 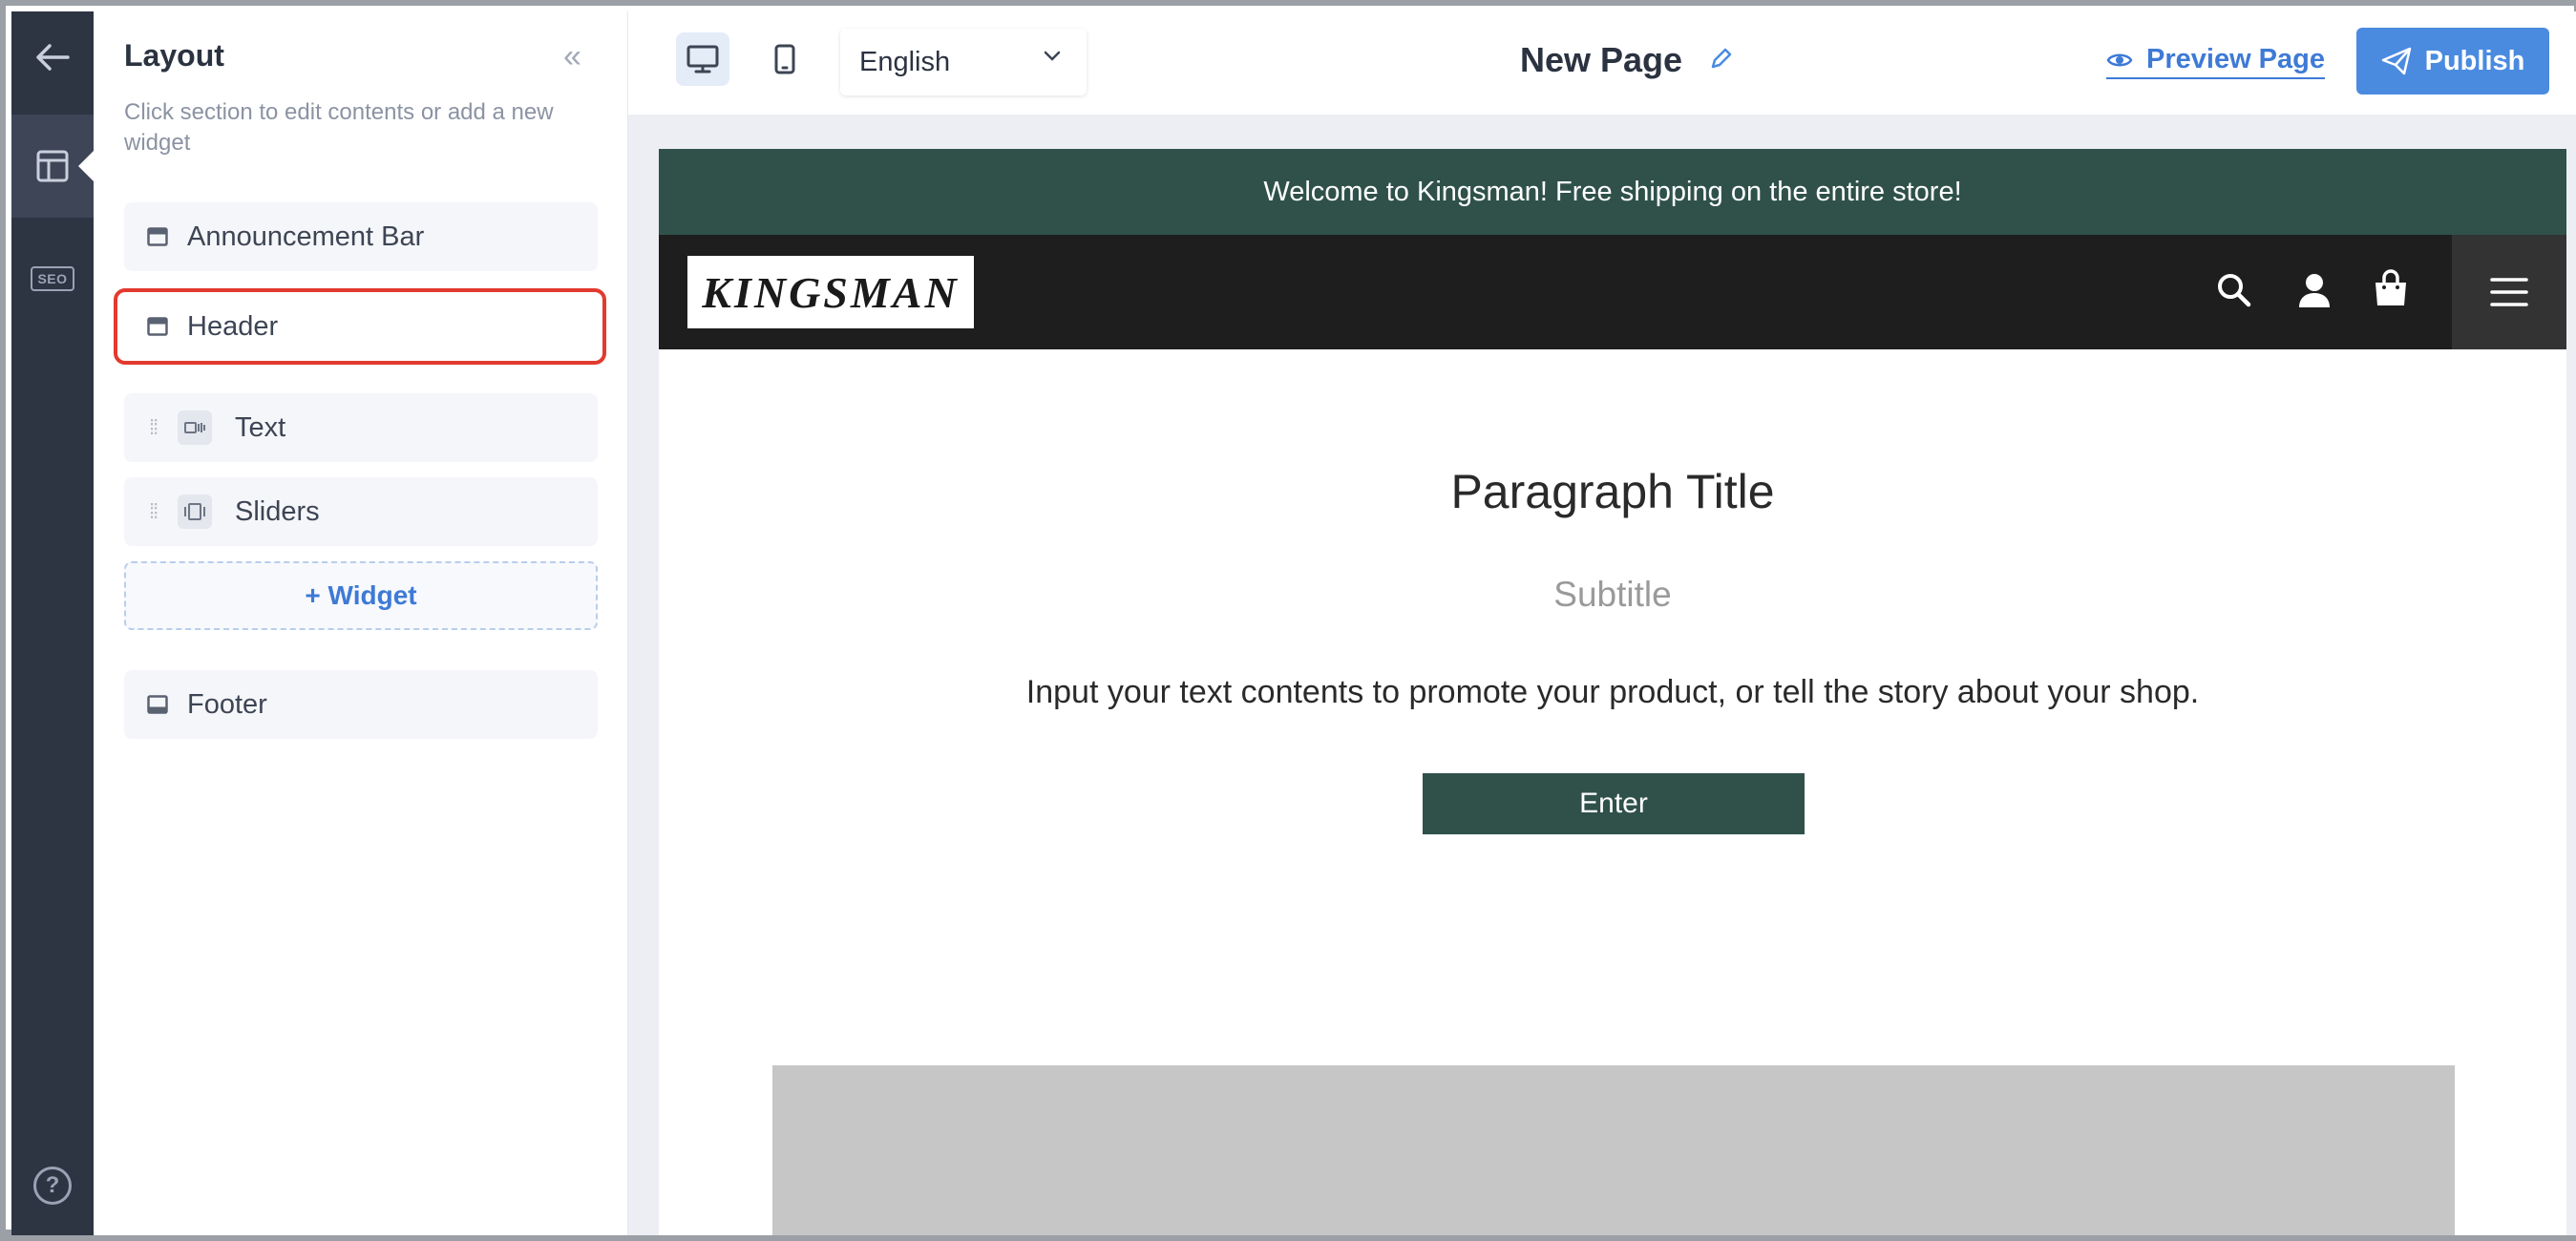 I want to click on collapse-panel-icon: «, so click(x=572, y=56).